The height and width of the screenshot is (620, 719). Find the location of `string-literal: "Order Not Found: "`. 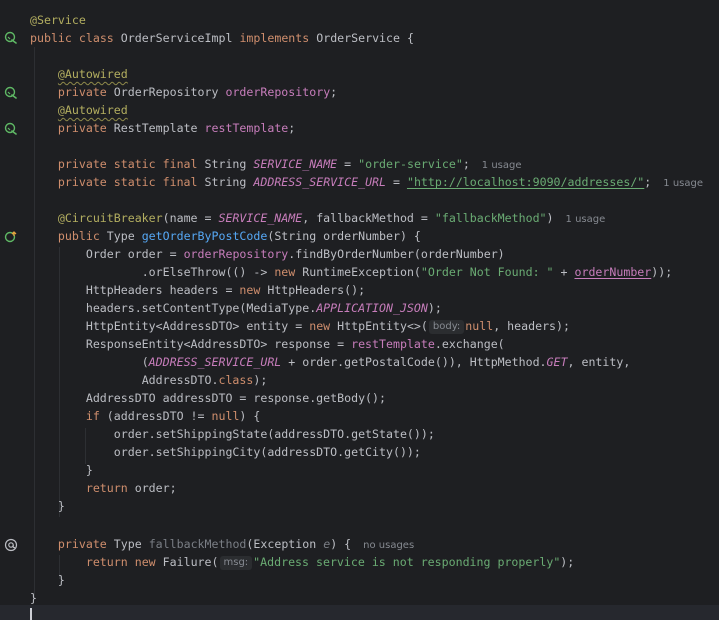

string-literal: "Order Not Found: " is located at coordinates (487, 272).